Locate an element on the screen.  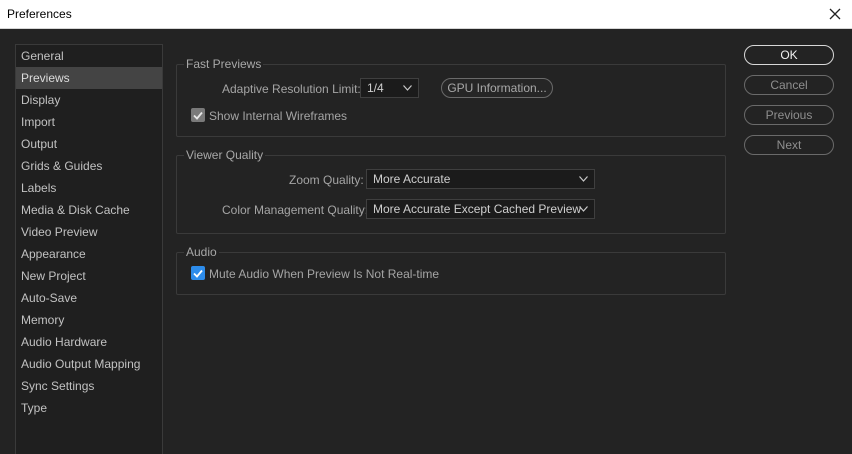
fast-previews-title: Fast Previews is located at coordinates (224, 64).